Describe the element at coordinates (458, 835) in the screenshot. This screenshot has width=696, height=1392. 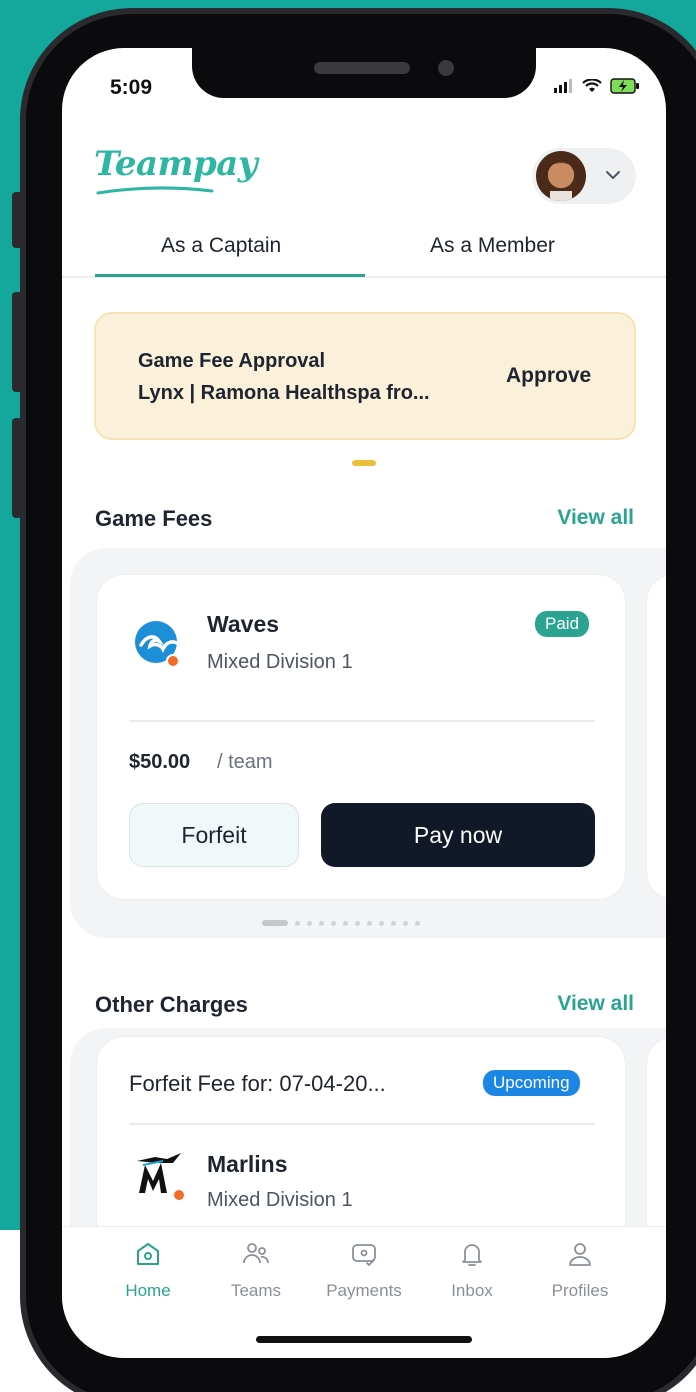
I see `pay-now-button: Pay now` at that location.